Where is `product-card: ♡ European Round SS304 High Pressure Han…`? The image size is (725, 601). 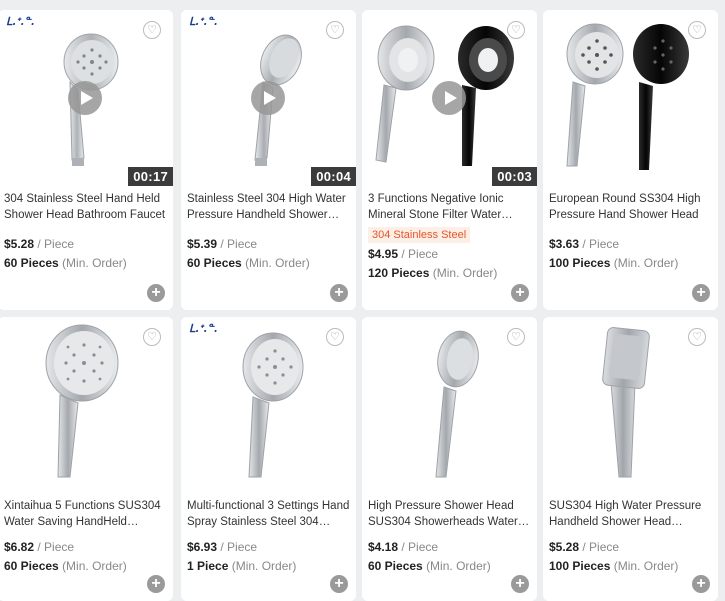 product-card: ♡ European Round SS304 High Pressure Han… is located at coordinates (630, 160).